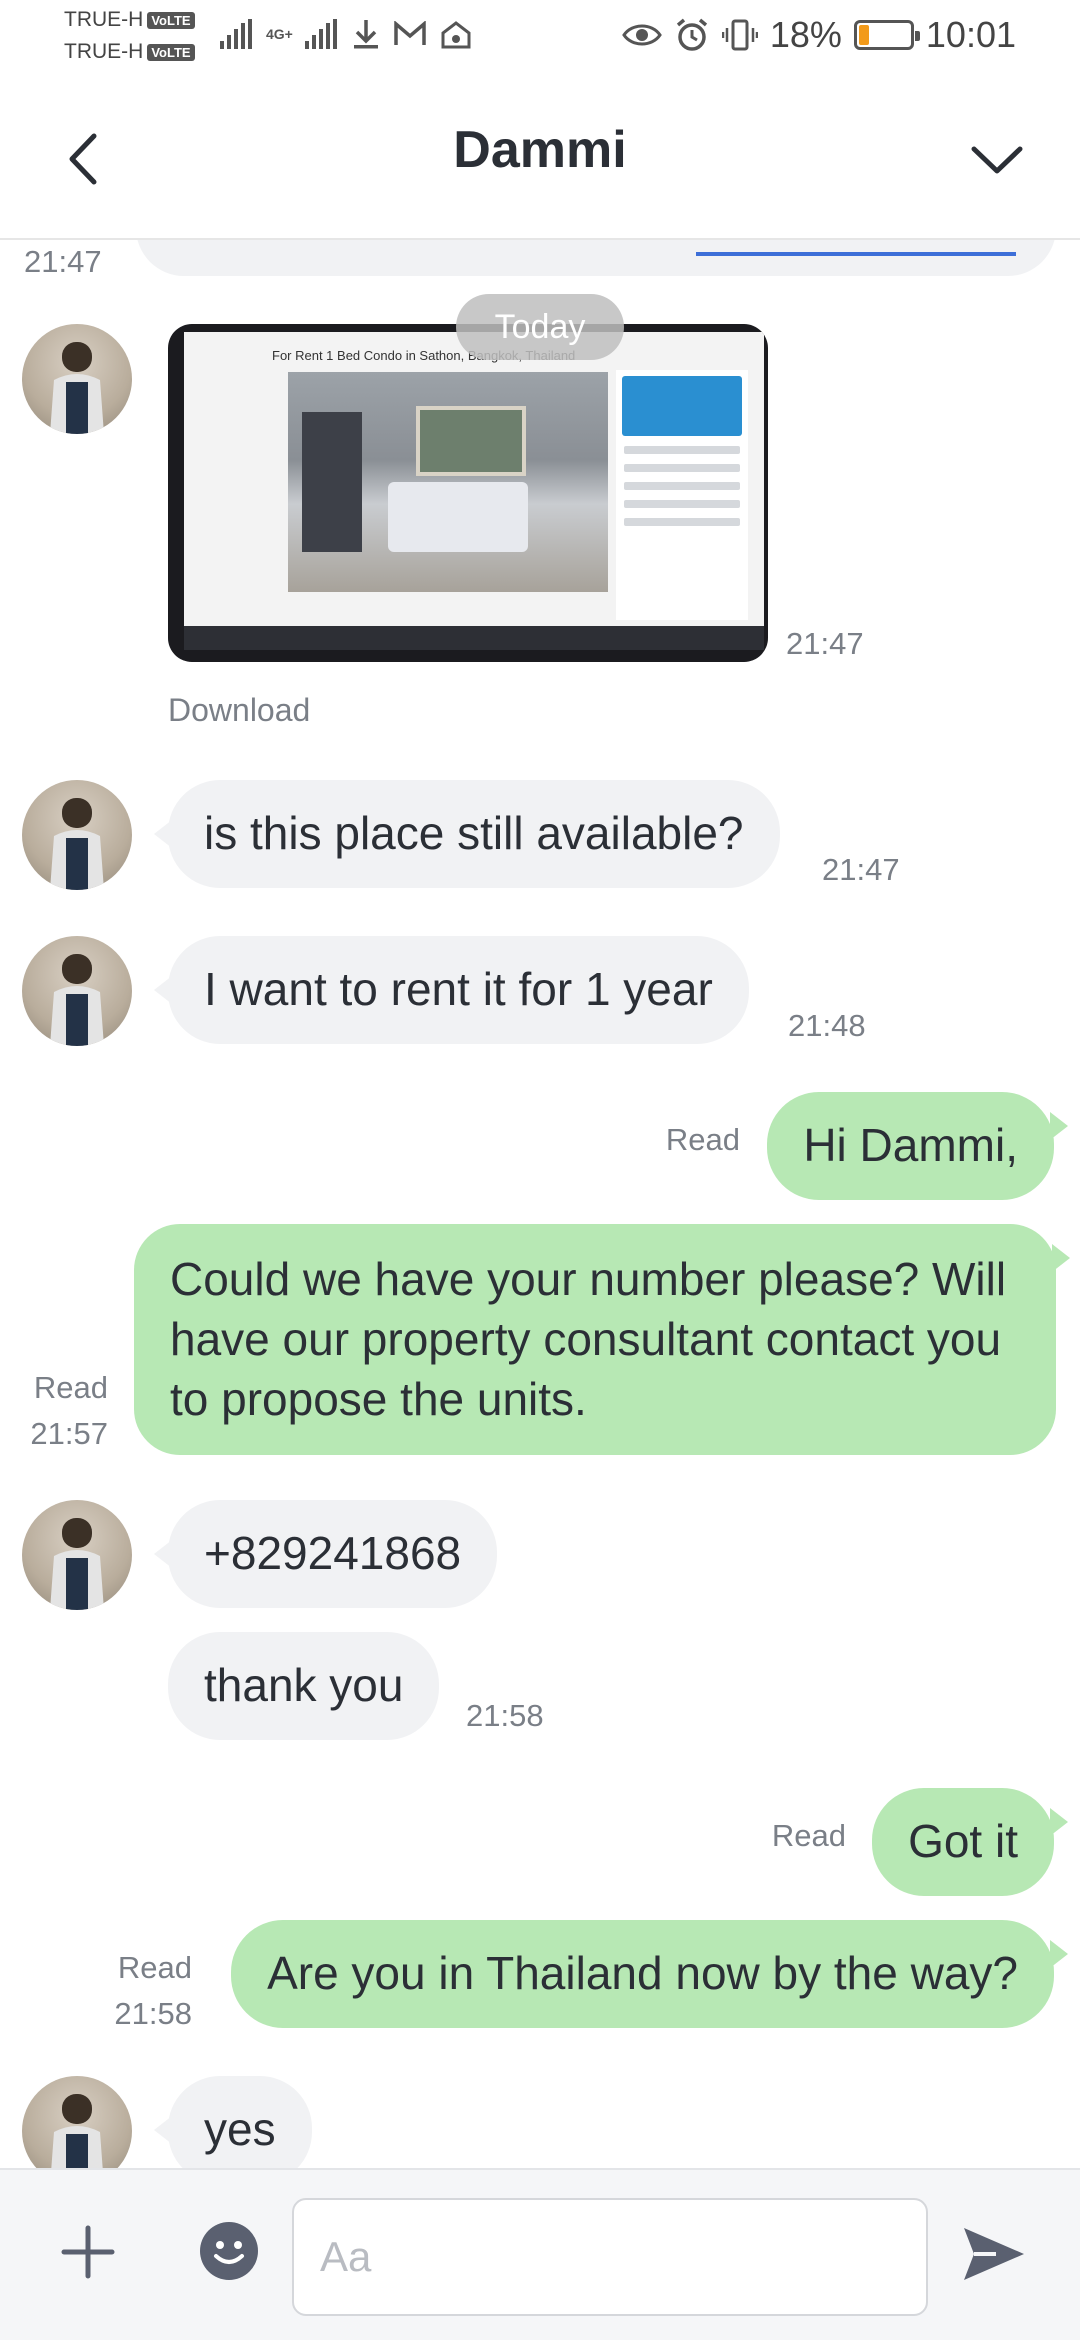 The width and height of the screenshot is (1080, 2340). What do you see at coordinates (642, 35) in the screenshot?
I see `eye-icon` at bounding box center [642, 35].